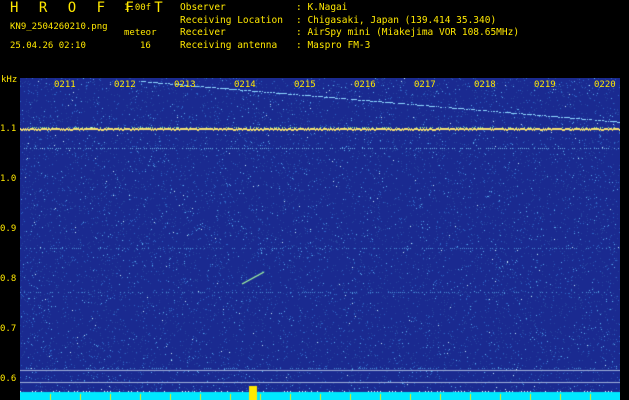 This screenshot has width=629, height=400. I want to click on info-observer: Observer: K.Nagai, so click(264, 7).